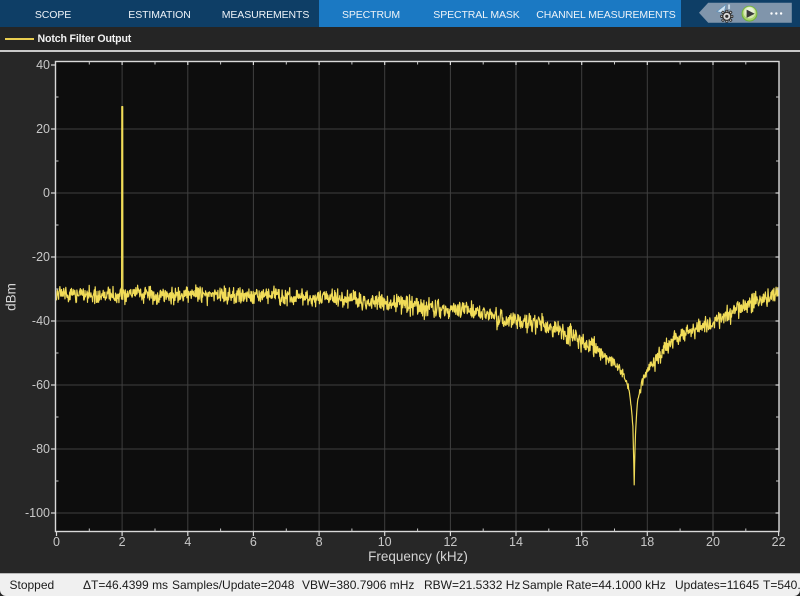 Image resolution: width=800 pixels, height=596 pixels. What do you see at coordinates (582, 542) in the screenshot?
I see `svg-text: 16` at bounding box center [582, 542].